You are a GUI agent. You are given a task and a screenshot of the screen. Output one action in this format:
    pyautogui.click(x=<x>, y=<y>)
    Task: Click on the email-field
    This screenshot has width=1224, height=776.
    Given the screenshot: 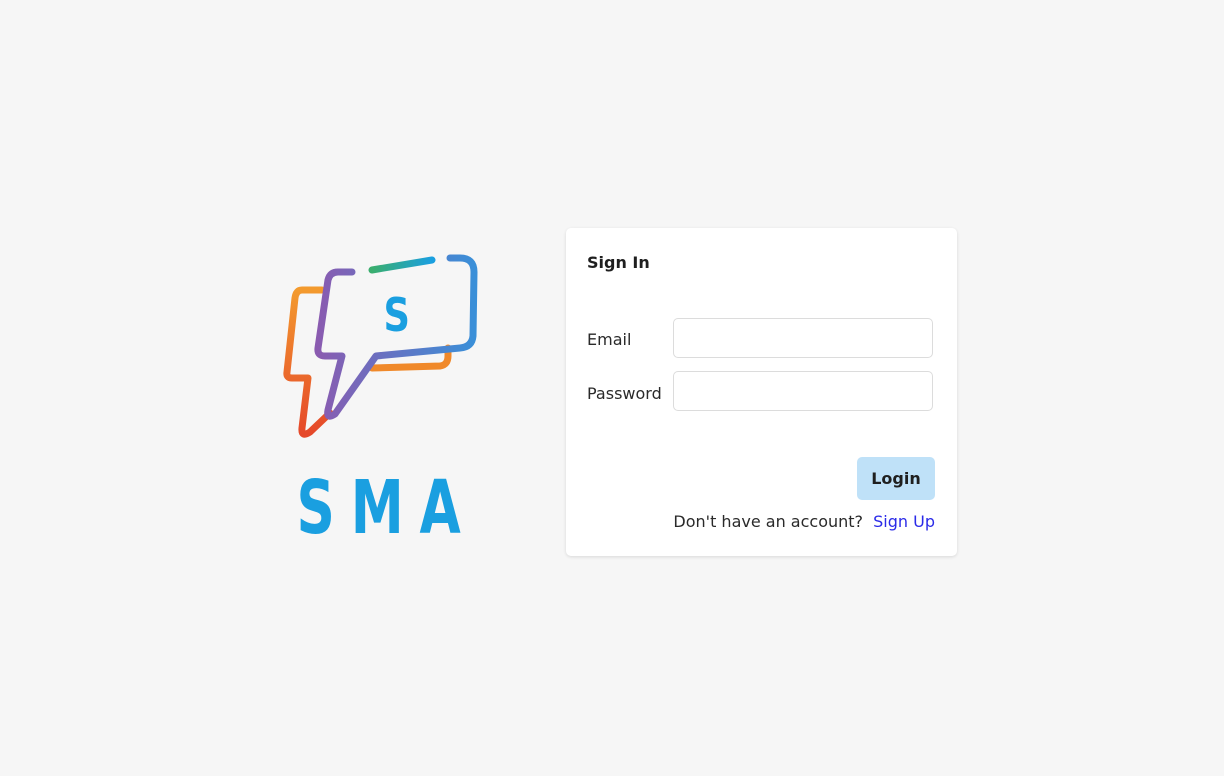 What is the action you would take?
    pyautogui.click(x=803, y=338)
    